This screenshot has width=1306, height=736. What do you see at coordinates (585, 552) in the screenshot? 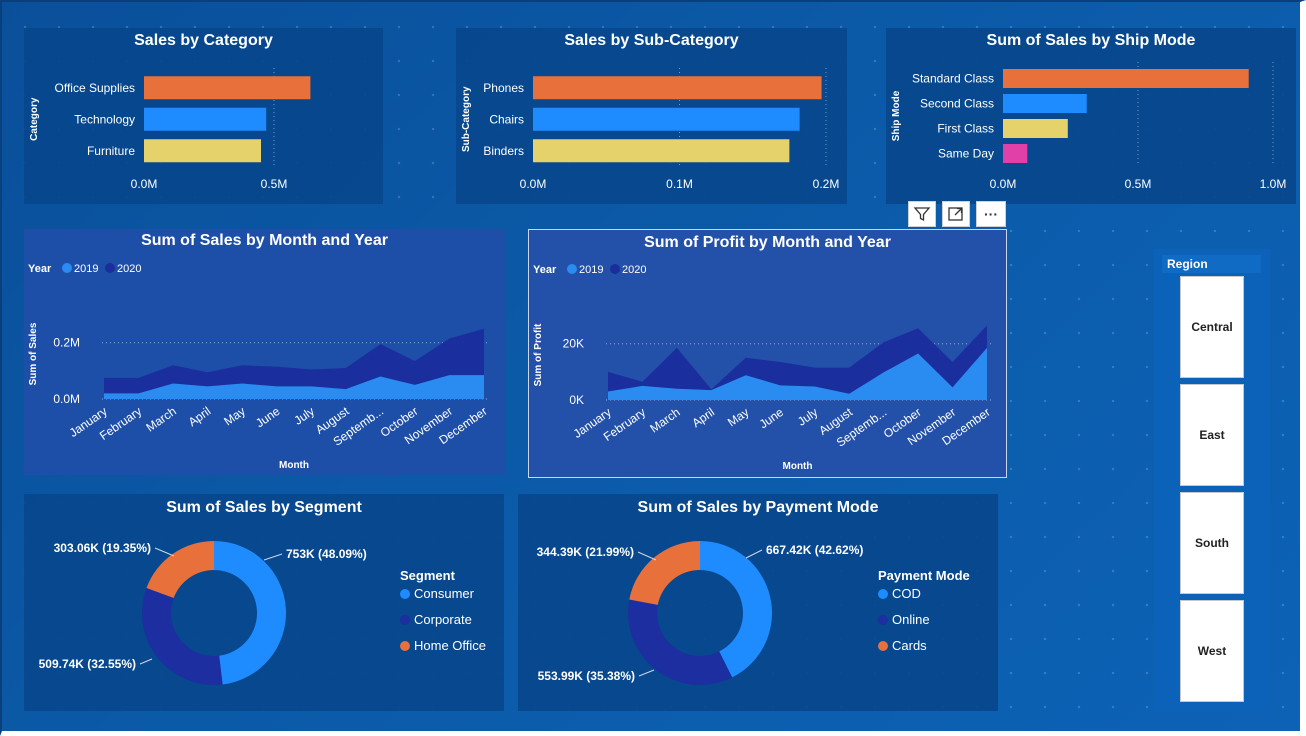
I see `data-label: 344.39K (21.99%)` at bounding box center [585, 552].